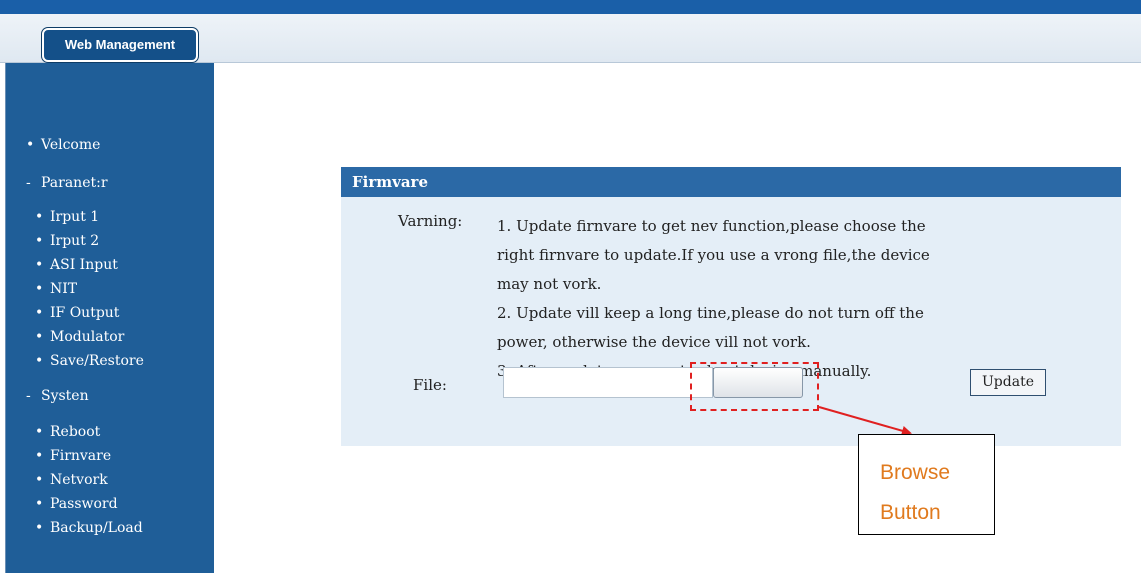  I want to click on file-label: File:, so click(430, 385).